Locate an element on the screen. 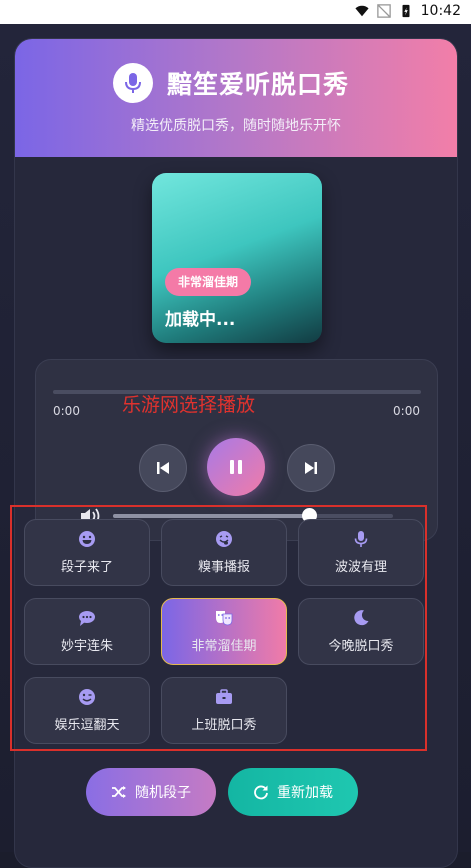 This screenshot has height=868, width=471. previous-button is located at coordinates (163, 468).